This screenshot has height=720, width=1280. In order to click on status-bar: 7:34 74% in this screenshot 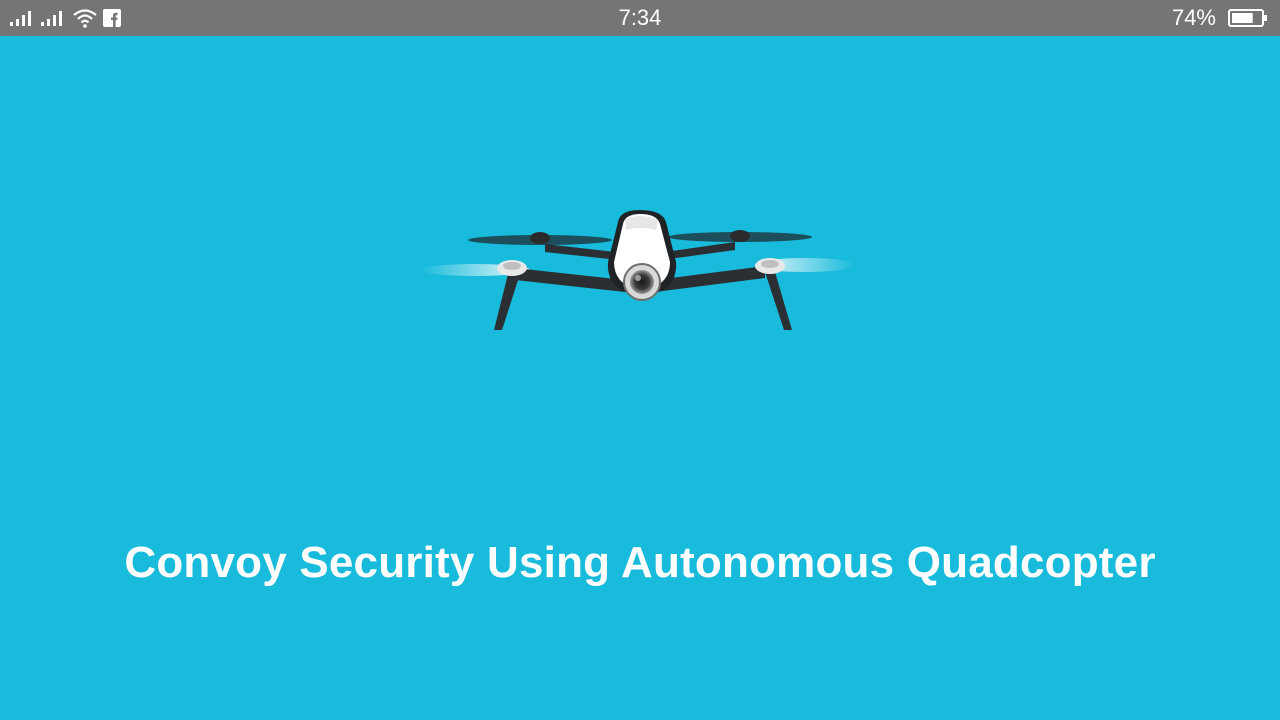, I will do `click(640, 18)`.